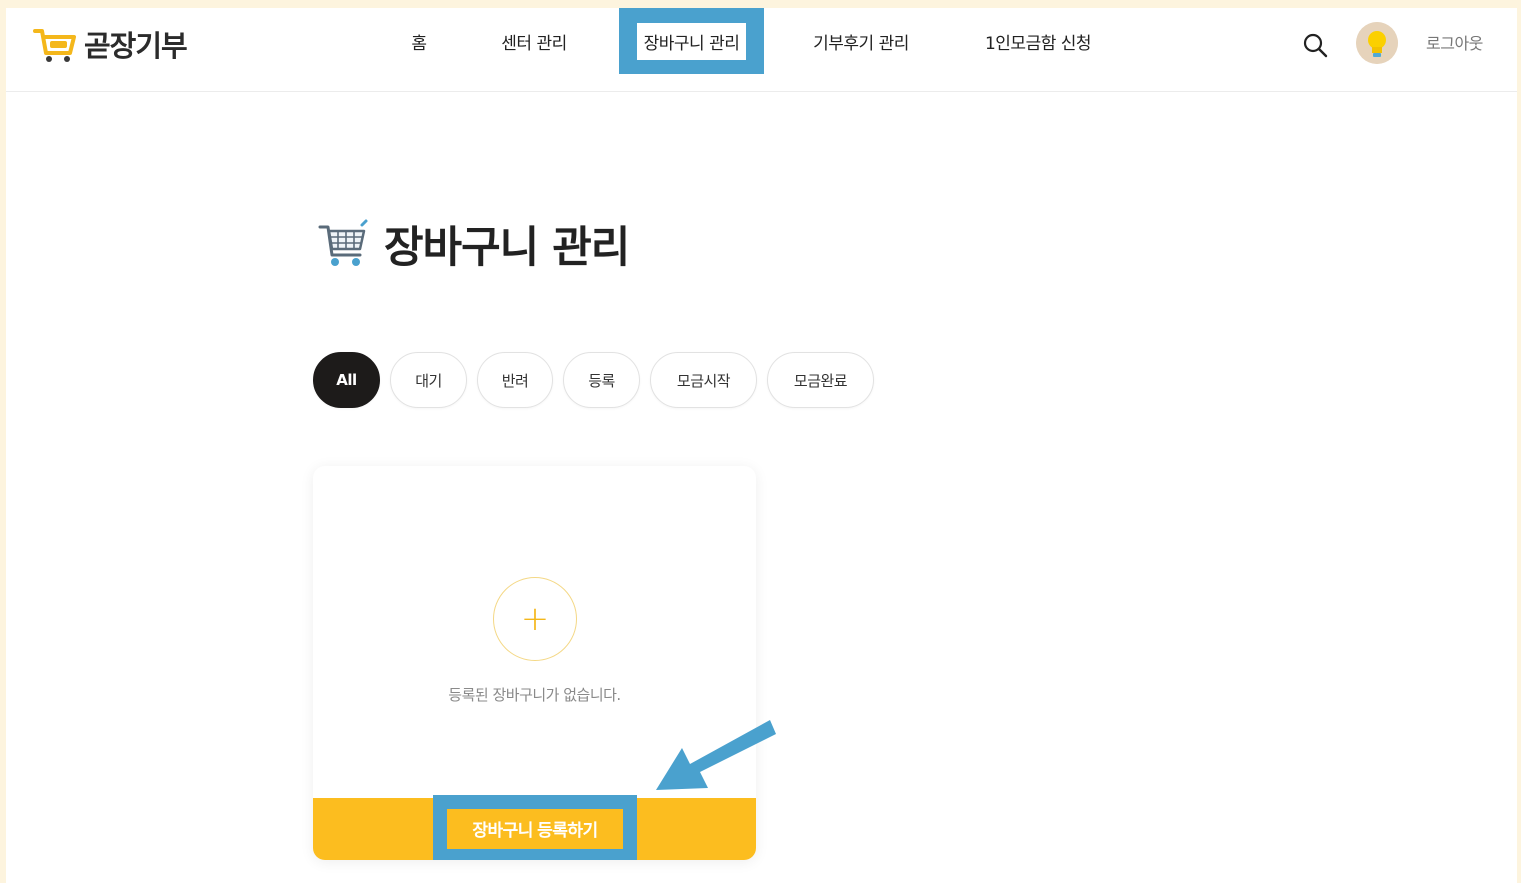 The image size is (1521, 883). I want to click on nav-item-home: 홈, so click(419, 41).